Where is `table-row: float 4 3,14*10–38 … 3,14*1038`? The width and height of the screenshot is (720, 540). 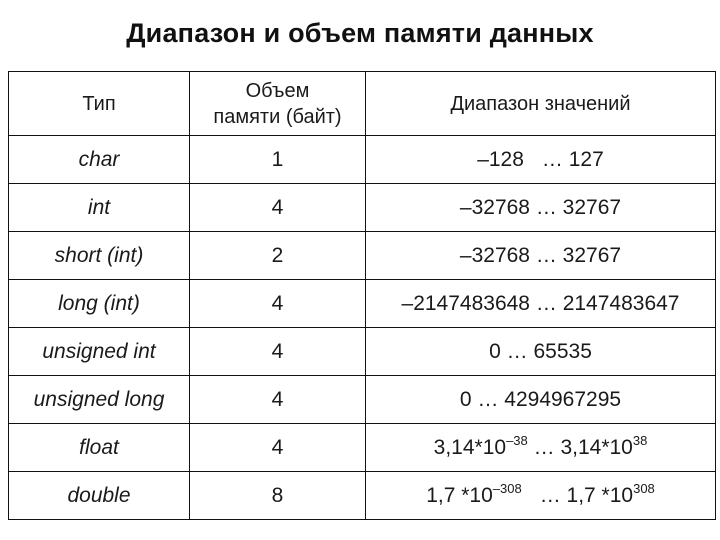 table-row: float 4 3,14*10–38 … 3,14*1038 is located at coordinates (362, 447).